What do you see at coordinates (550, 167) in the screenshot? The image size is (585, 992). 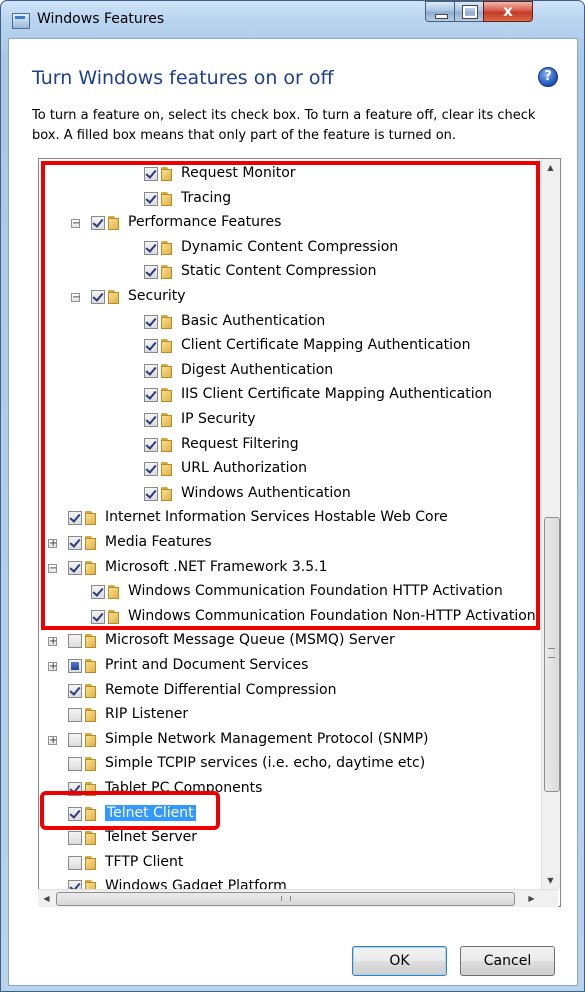 I see `scroll-up-icon: ▲` at bounding box center [550, 167].